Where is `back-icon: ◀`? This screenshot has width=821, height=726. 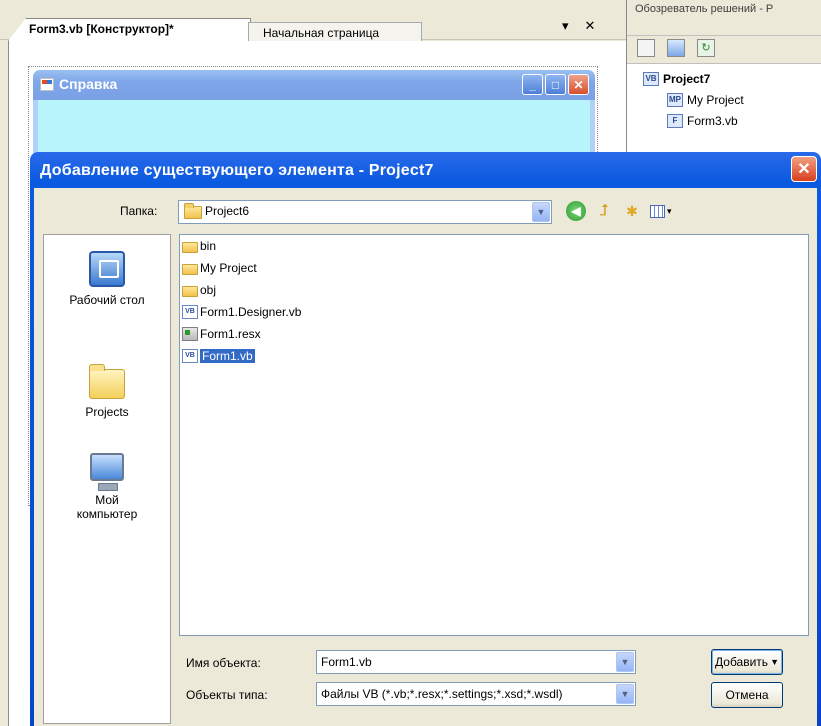
back-icon: ◀ is located at coordinates (576, 211).